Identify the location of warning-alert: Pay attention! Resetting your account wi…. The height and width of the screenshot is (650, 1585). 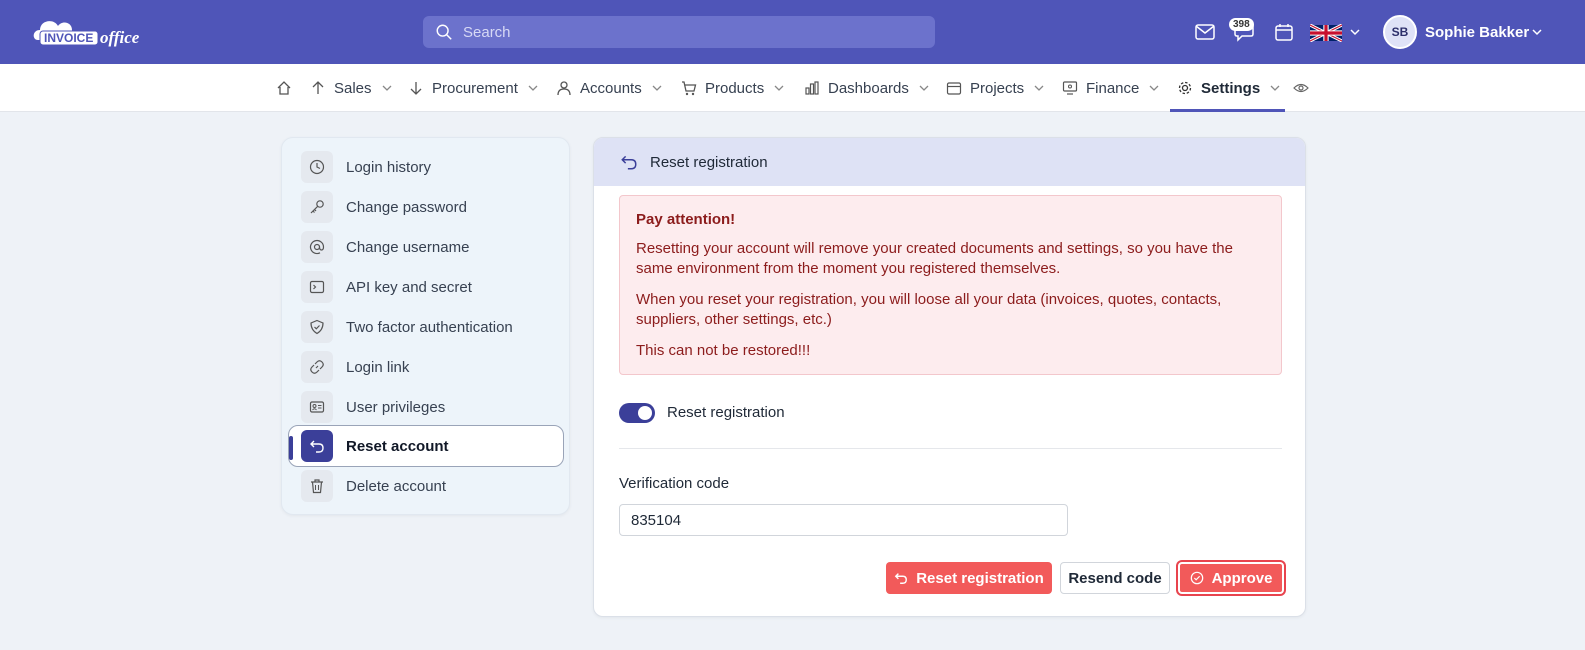
(950, 285).